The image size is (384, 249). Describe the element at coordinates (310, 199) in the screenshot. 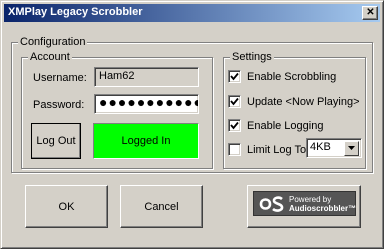

I see `powered-by-text: Powered by` at that location.